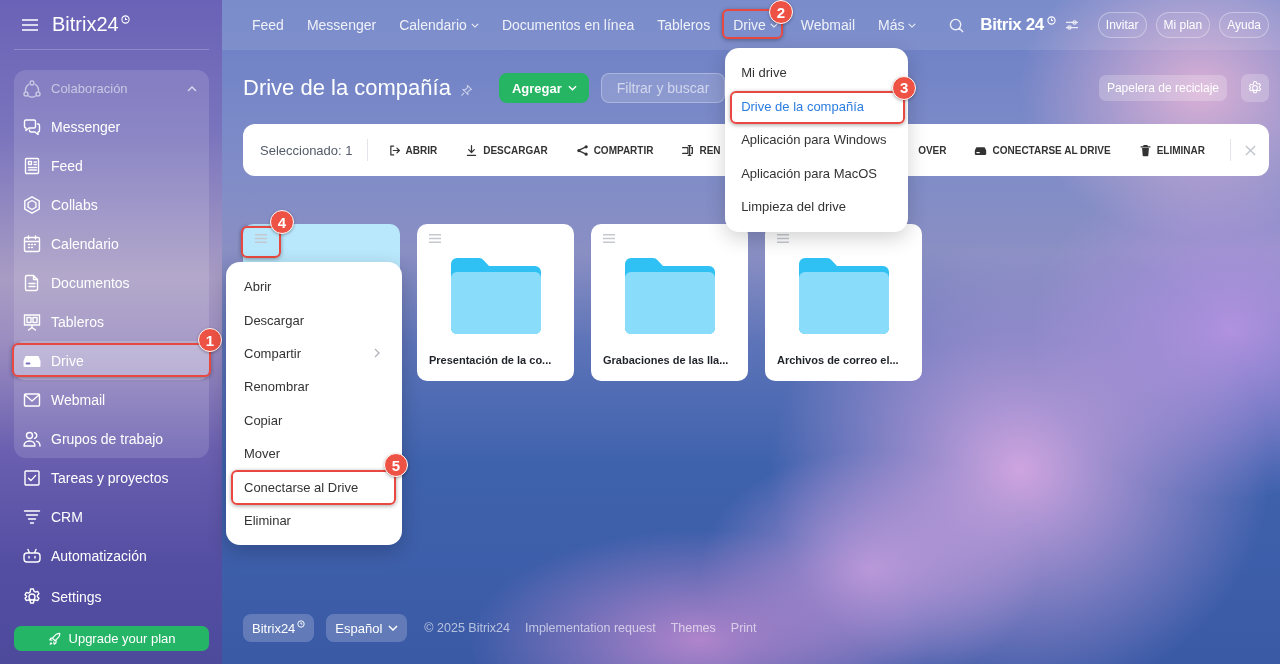 The height and width of the screenshot is (664, 1280). I want to click on sidebar-item: Automatización, so click(111, 555).